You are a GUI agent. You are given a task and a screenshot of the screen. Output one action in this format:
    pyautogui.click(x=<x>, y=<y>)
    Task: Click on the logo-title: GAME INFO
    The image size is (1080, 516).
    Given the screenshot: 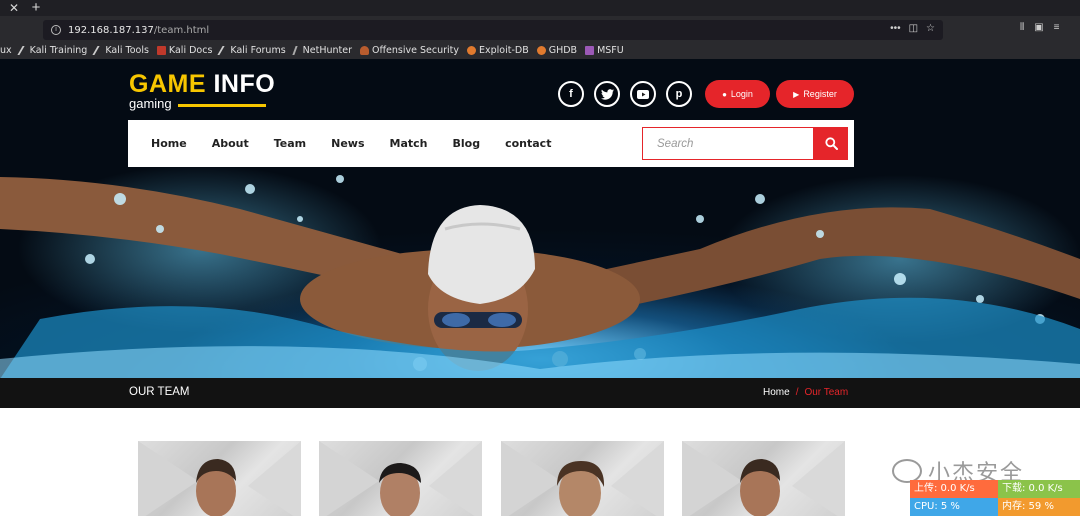 What is the action you would take?
    pyautogui.click(x=202, y=84)
    